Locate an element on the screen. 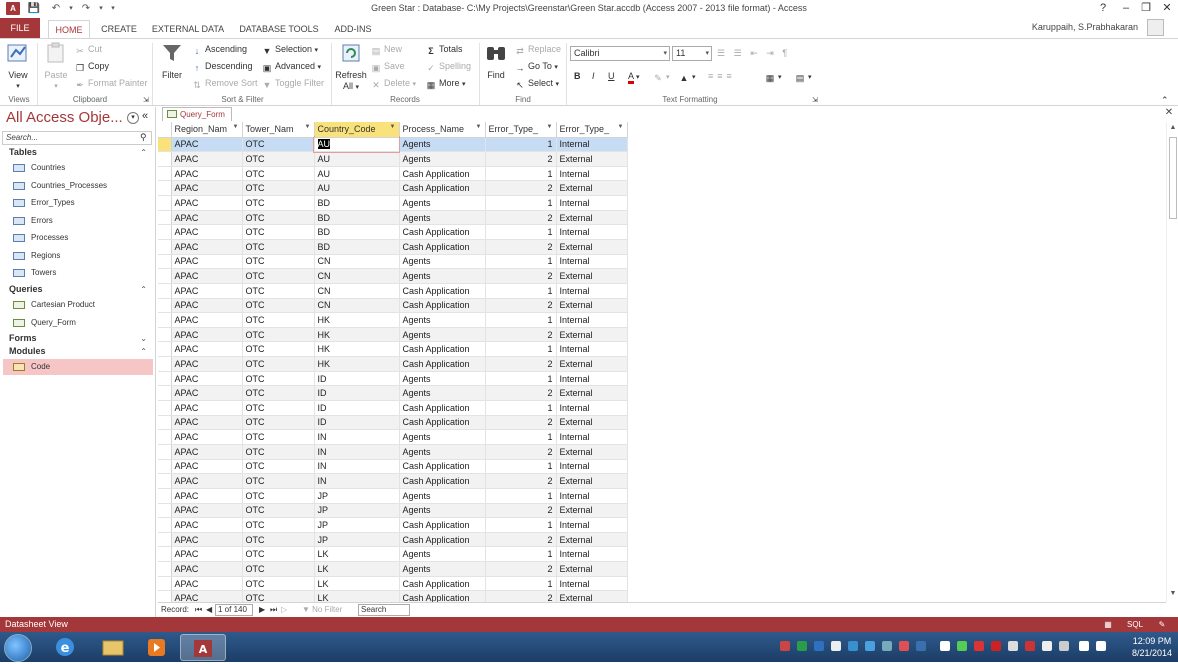 This screenshot has width=1178, height=664. new-blank-record-icon: ▷ is located at coordinates (284, 609).